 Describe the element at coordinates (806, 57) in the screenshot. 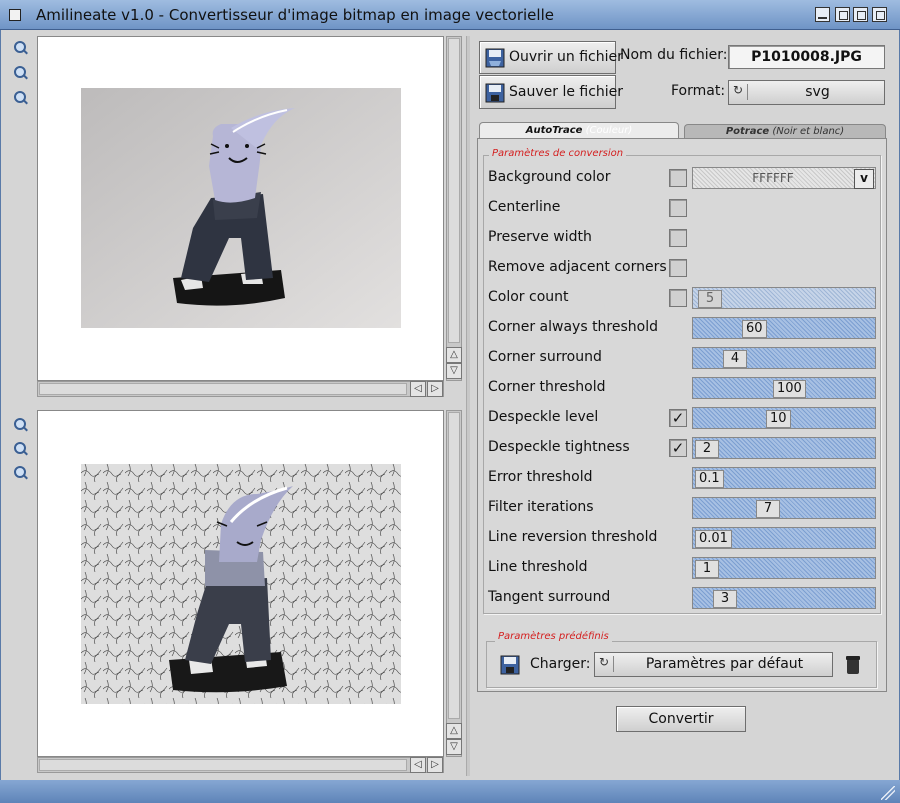

I see `filename-field: P1010008.JPG` at that location.